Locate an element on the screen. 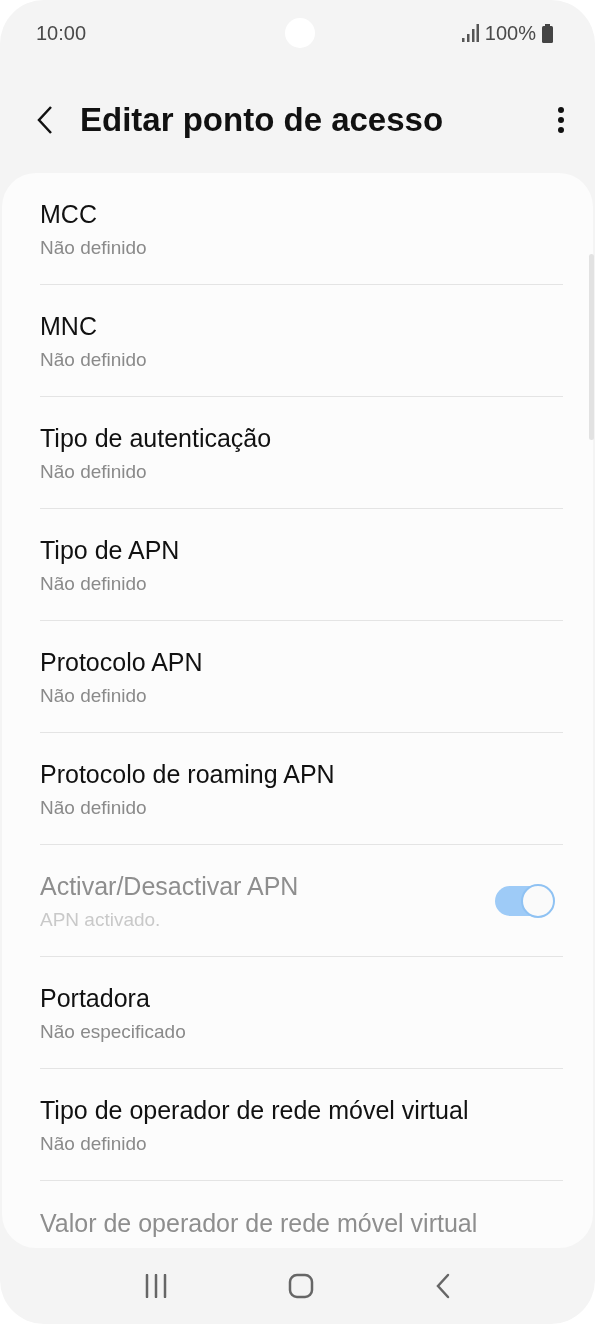 Image resolution: width=595 pixels, height=1324 pixels. setting-row: MNC Não definido is located at coordinates (301, 341).